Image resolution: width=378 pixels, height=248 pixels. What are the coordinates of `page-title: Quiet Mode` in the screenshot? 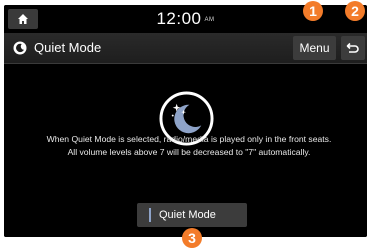 It's located at (68, 47).